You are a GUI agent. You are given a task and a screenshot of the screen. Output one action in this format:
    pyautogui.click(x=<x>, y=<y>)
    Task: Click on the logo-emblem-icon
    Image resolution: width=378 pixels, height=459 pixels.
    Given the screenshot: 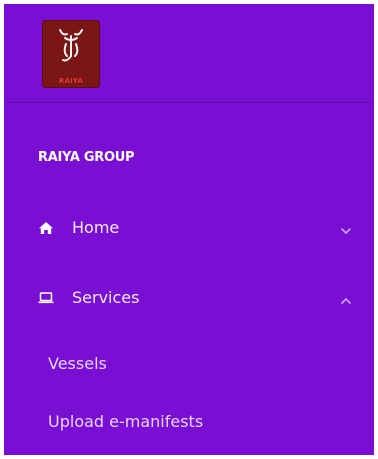 What is the action you would take?
    pyautogui.click(x=71, y=45)
    